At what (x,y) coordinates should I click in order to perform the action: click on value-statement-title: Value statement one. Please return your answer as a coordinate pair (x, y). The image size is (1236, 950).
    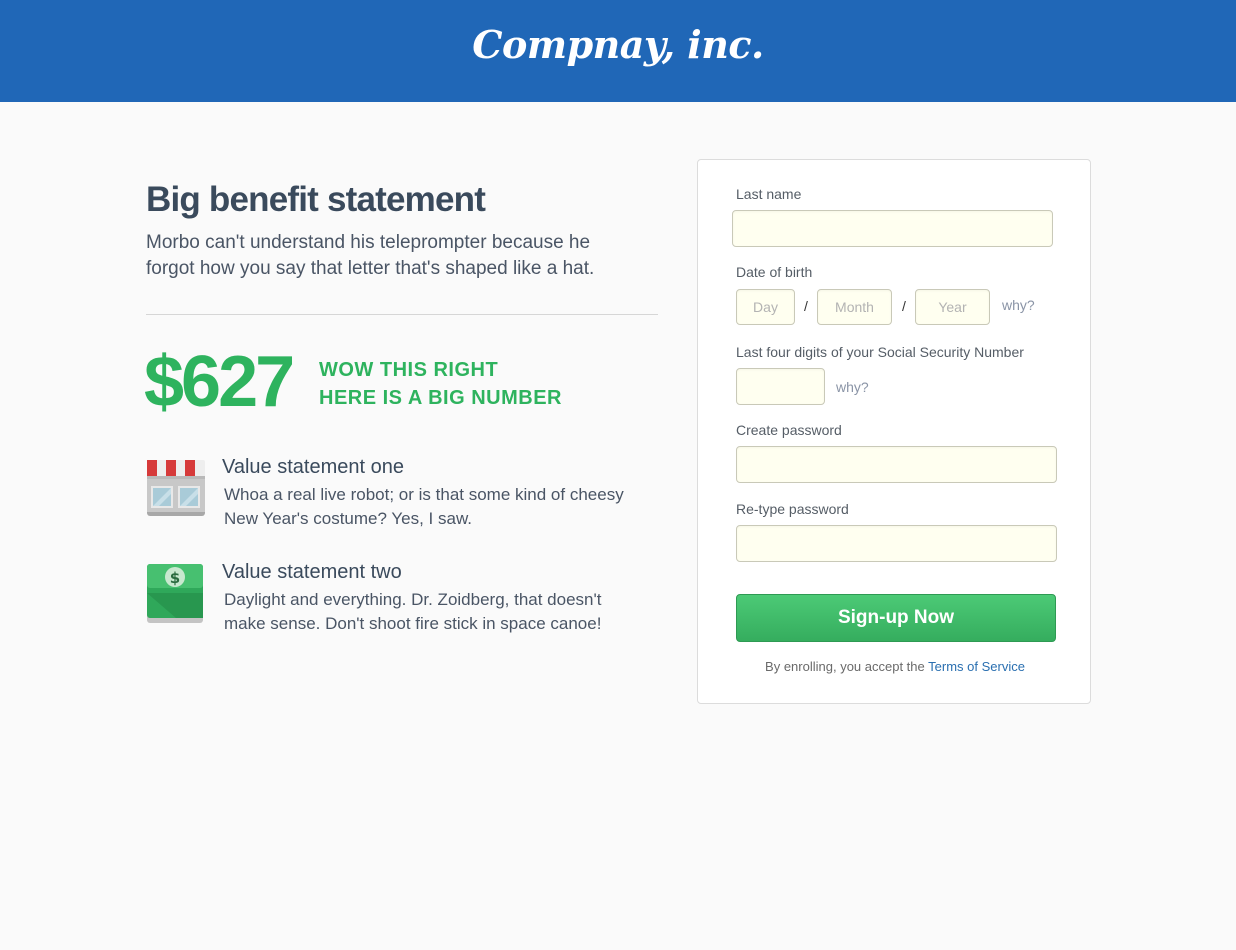
    Looking at the image, I should click on (313, 467).